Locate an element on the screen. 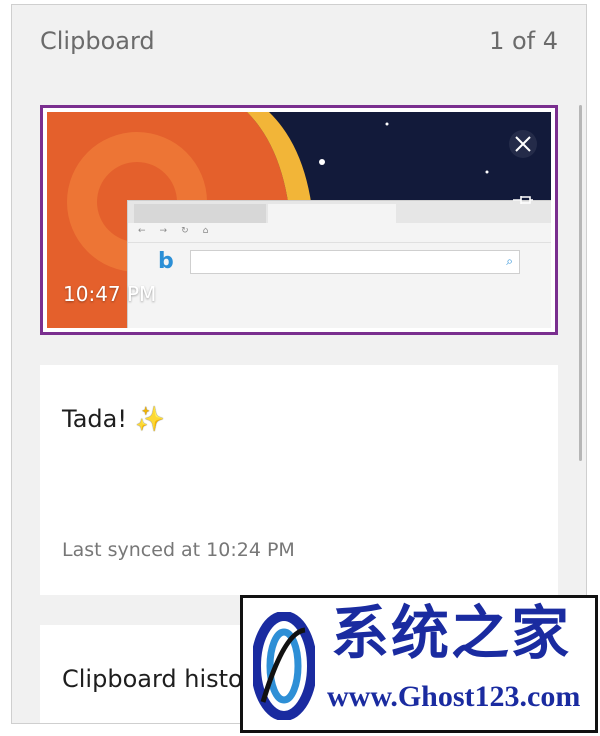 The image size is (600, 736). sparkles-icon: ✨ is located at coordinates (149, 419).